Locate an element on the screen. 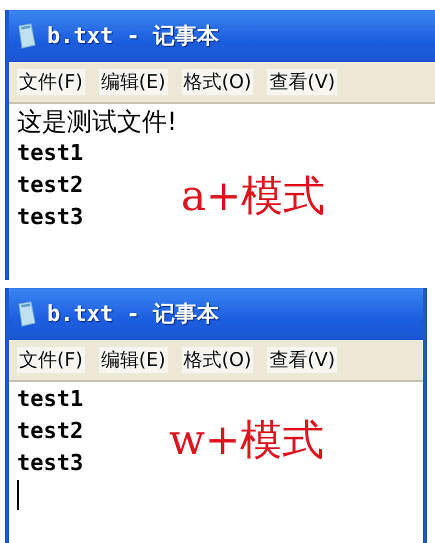  text-line: 这是测试文件! is located at coordinates (97, 122).